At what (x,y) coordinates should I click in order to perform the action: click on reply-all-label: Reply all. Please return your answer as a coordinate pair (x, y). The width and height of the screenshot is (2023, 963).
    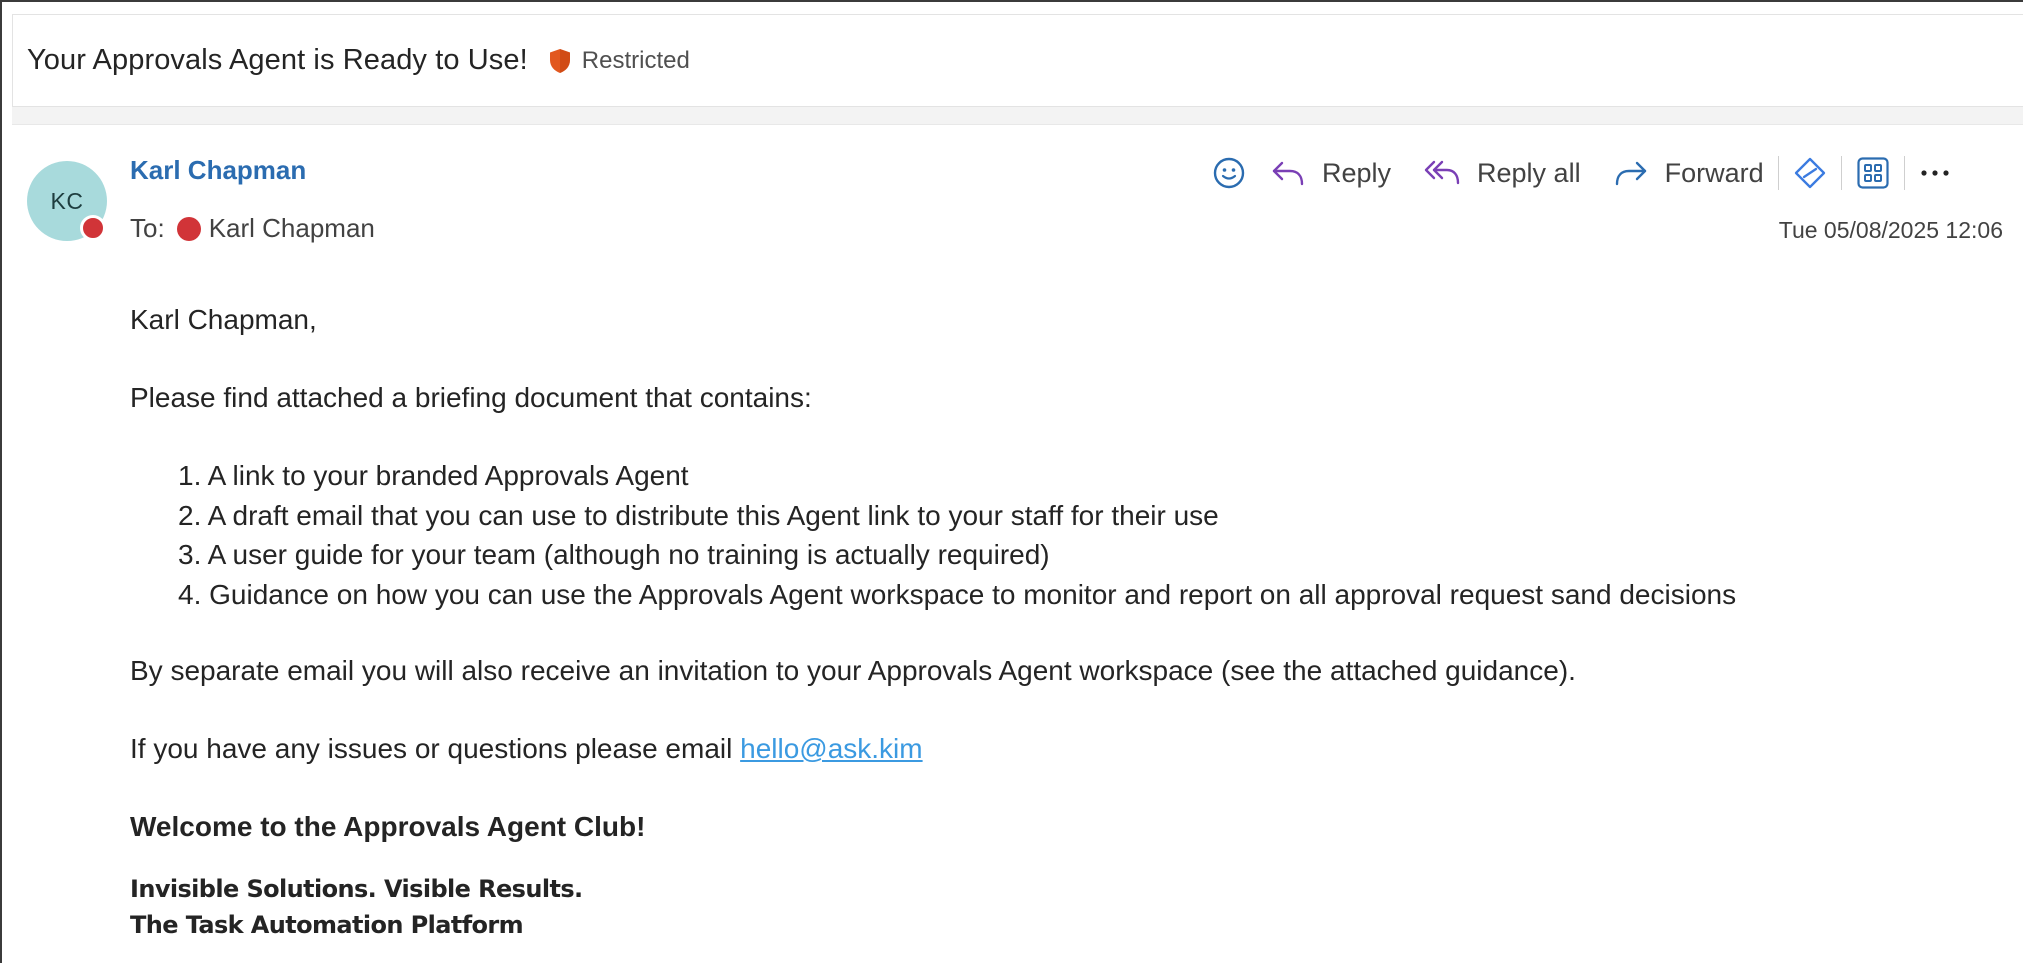
    Looking at the image, I should click on (1529, 172).